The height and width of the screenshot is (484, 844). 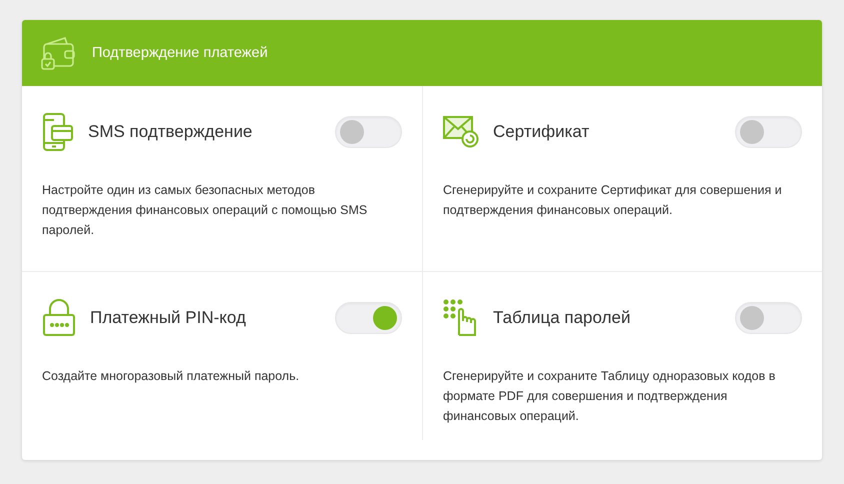 I want to click on phone-card-icon, so click(x=58, y=132).